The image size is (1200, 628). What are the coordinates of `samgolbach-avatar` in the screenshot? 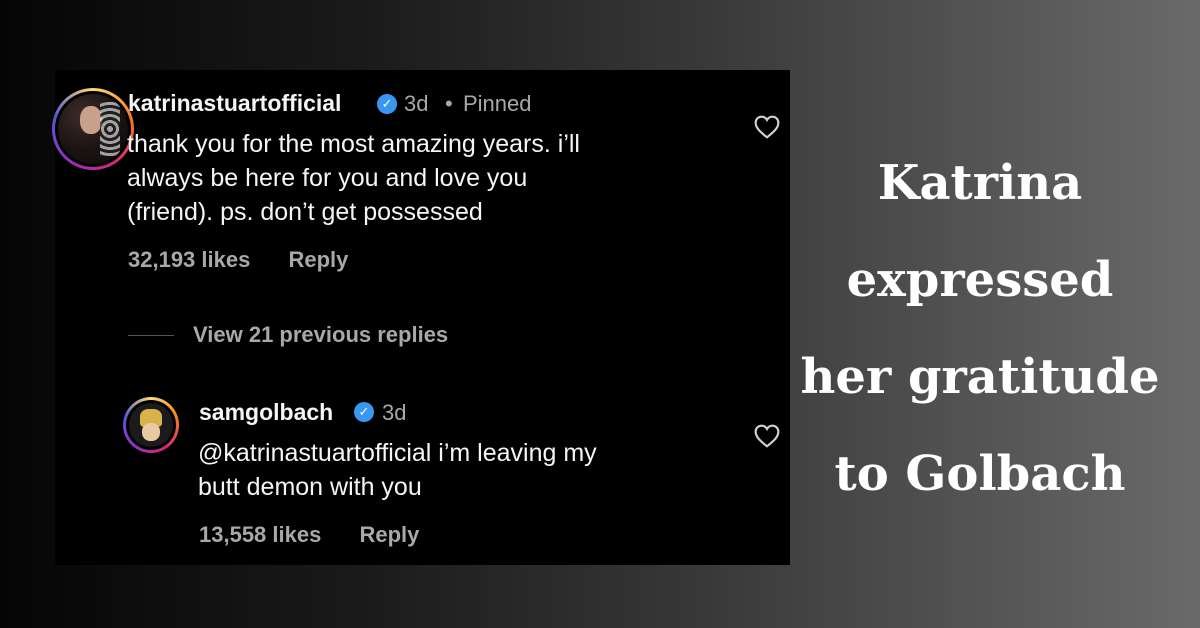 It's located at (151, 425).